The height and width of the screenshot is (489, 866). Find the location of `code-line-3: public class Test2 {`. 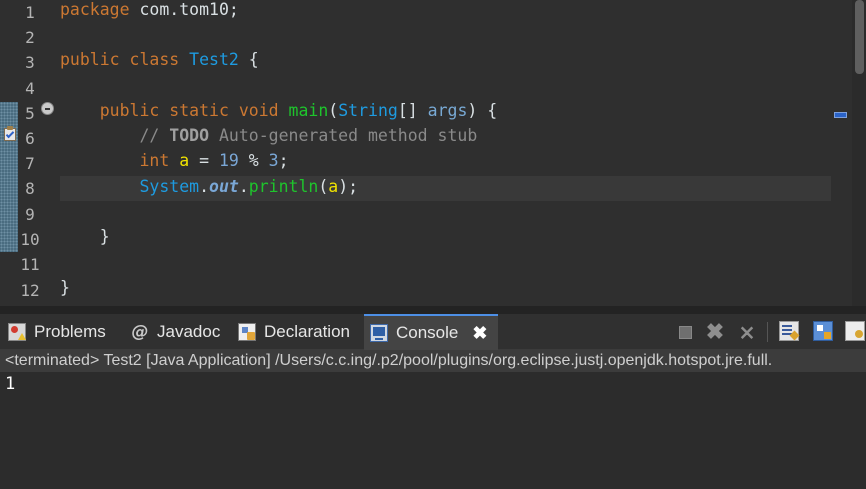

code-line-3: public class Test2 { is located at coordinates (159, 60).